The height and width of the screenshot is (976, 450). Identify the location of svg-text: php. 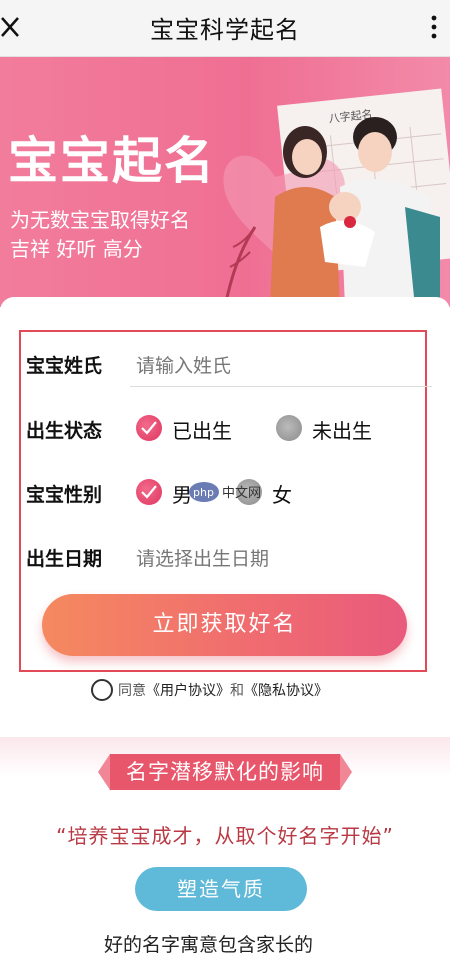
(203, 492).